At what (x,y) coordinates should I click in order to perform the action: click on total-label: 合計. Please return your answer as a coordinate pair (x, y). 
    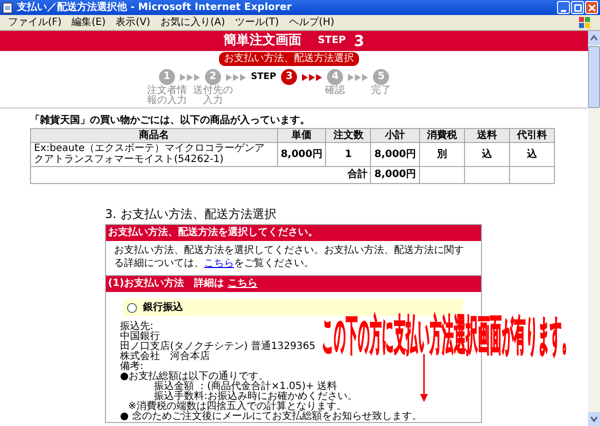
    Looking at the image, I should click on (200, 175).